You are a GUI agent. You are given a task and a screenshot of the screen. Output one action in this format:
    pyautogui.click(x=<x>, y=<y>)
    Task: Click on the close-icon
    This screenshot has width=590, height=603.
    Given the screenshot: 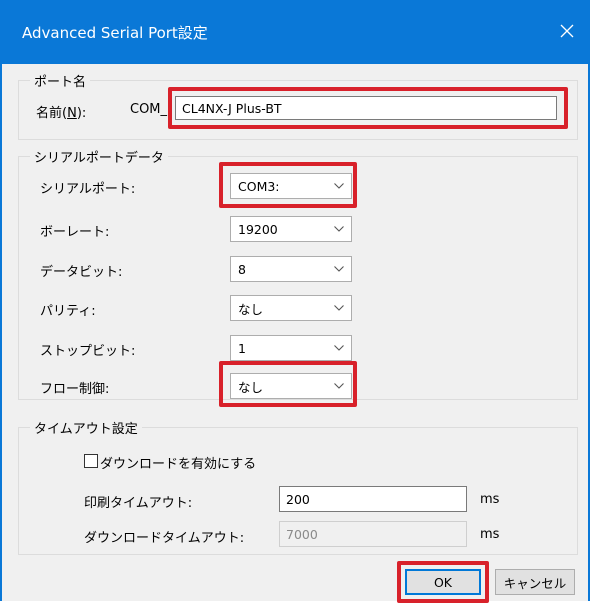 What is the action you would take?
    pyautogui.click(x=567, y=31)
    